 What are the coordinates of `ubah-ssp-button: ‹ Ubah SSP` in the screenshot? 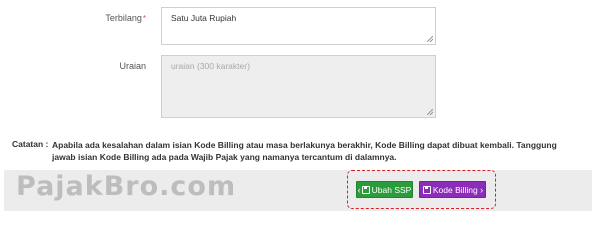 It's located at (384, 189).